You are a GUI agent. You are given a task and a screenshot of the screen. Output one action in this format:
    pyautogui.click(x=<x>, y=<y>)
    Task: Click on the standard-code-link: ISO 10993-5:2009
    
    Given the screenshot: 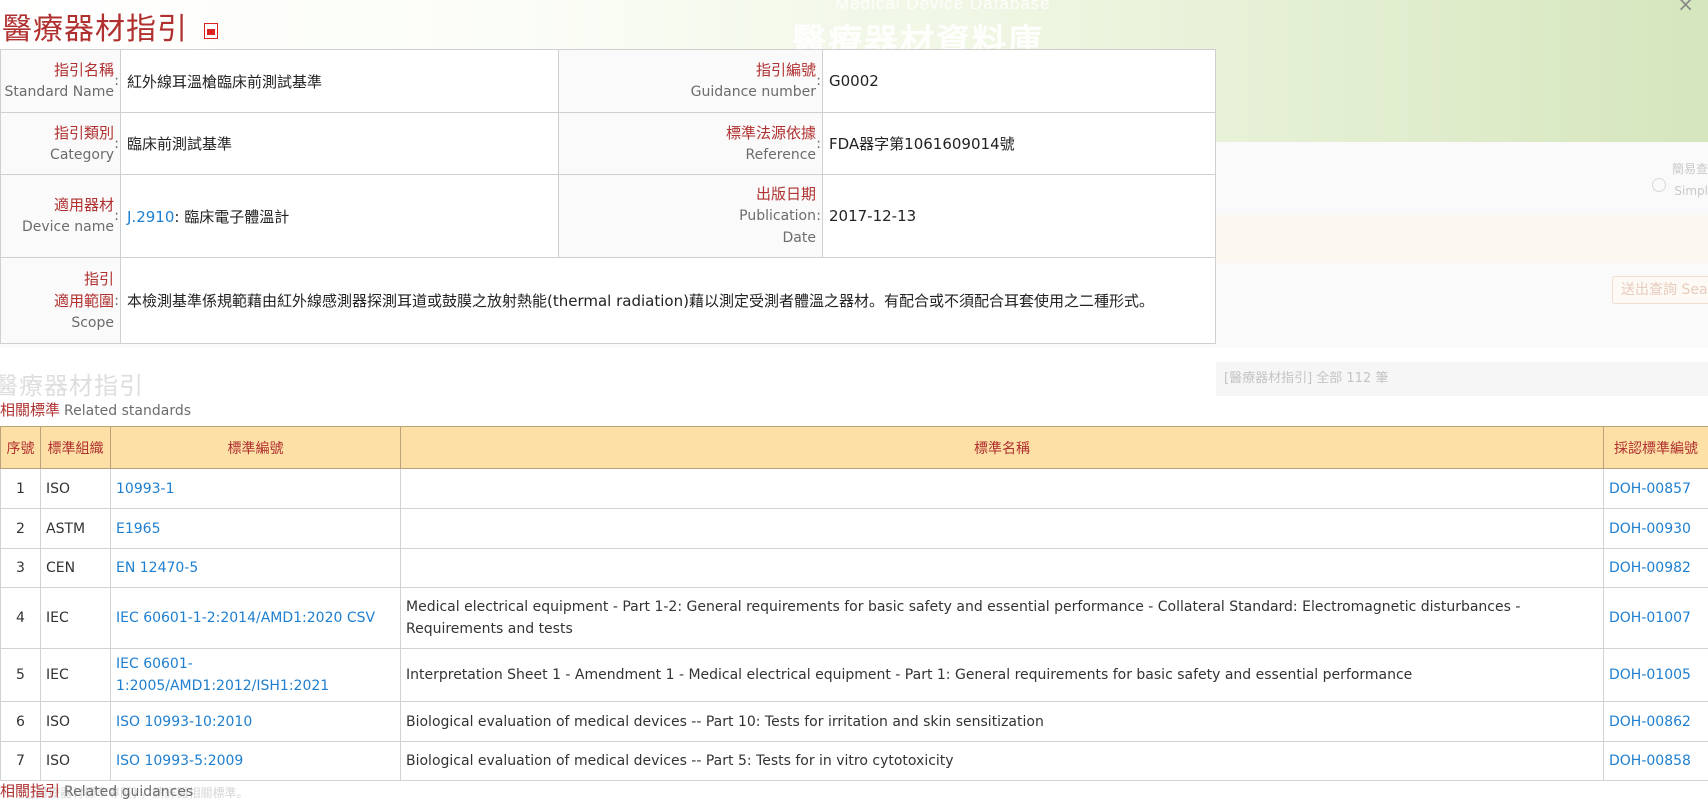 What is the action you would take?
    pyautogui.click(x=179, y=761)
    